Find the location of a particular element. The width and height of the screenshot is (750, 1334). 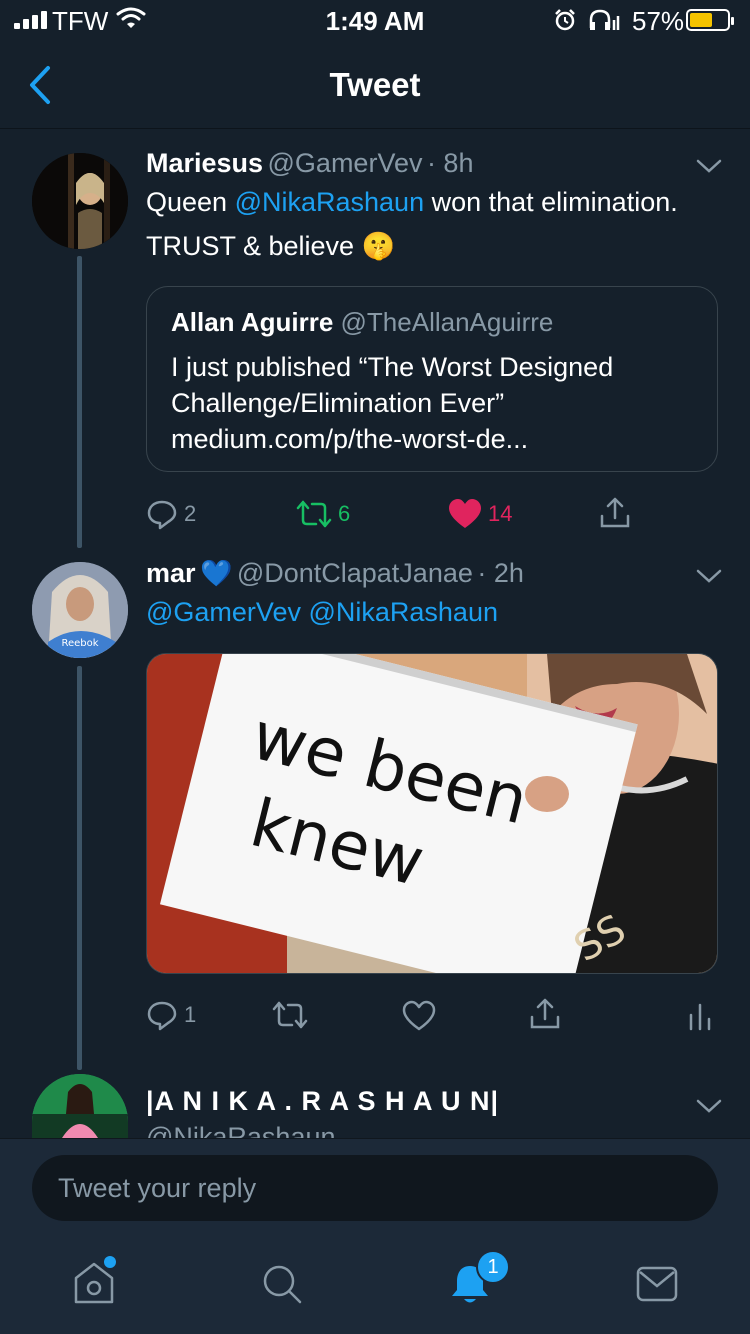

tweet-text-line2: TRUST & believe 🤫 is located at coordinates (270, 246).